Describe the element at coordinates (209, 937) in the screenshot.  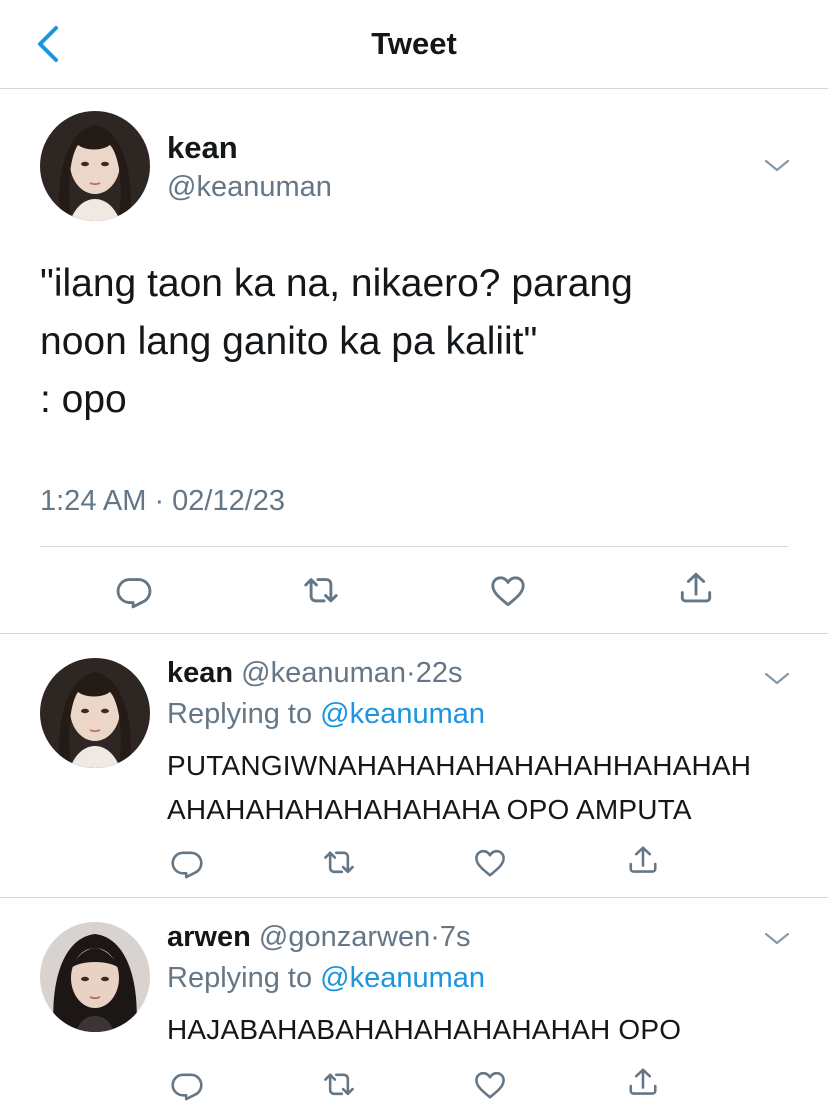
I see `author-name: arwen` at that location.